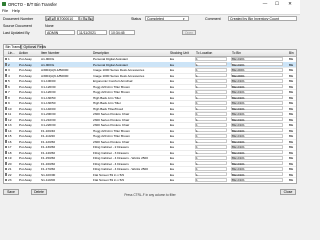 The image size is (320, 240). I want to click on maximize-icon: ☐, so click(277, 4).